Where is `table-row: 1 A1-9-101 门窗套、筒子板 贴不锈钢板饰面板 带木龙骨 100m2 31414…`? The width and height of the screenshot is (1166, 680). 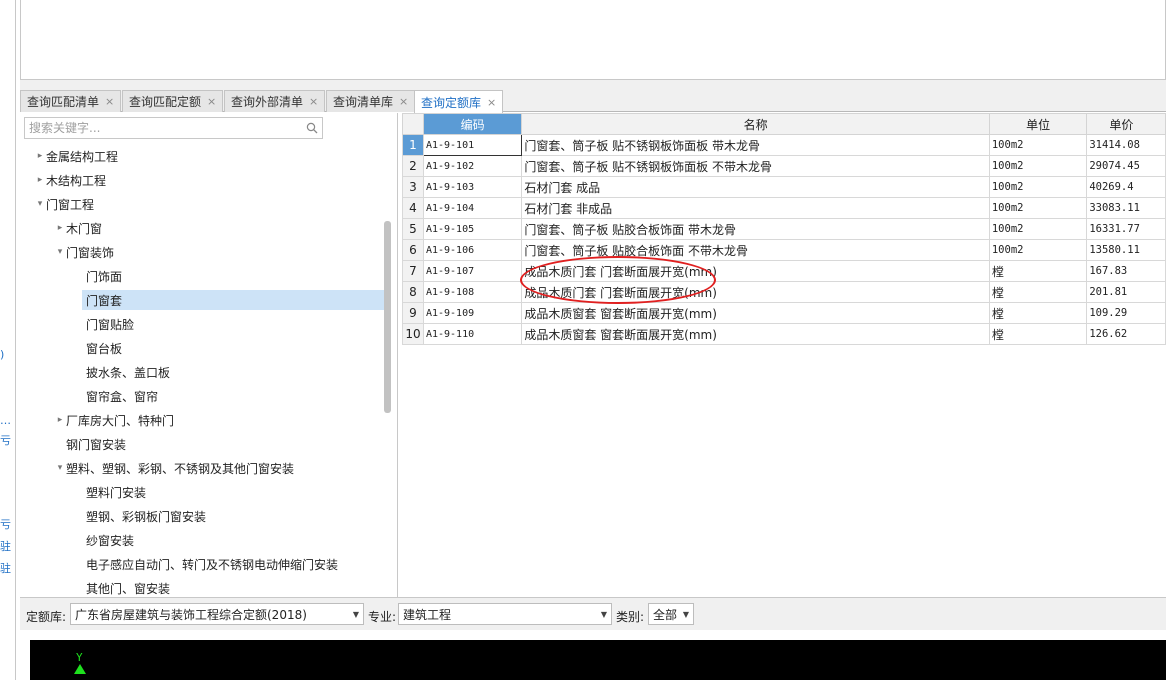 table-row: 1 A1-9-101 门窗套、筒子板 贴不锈钢板饰面板 带木龙骨 100m2 31414… is located at coordinates (784, 145).